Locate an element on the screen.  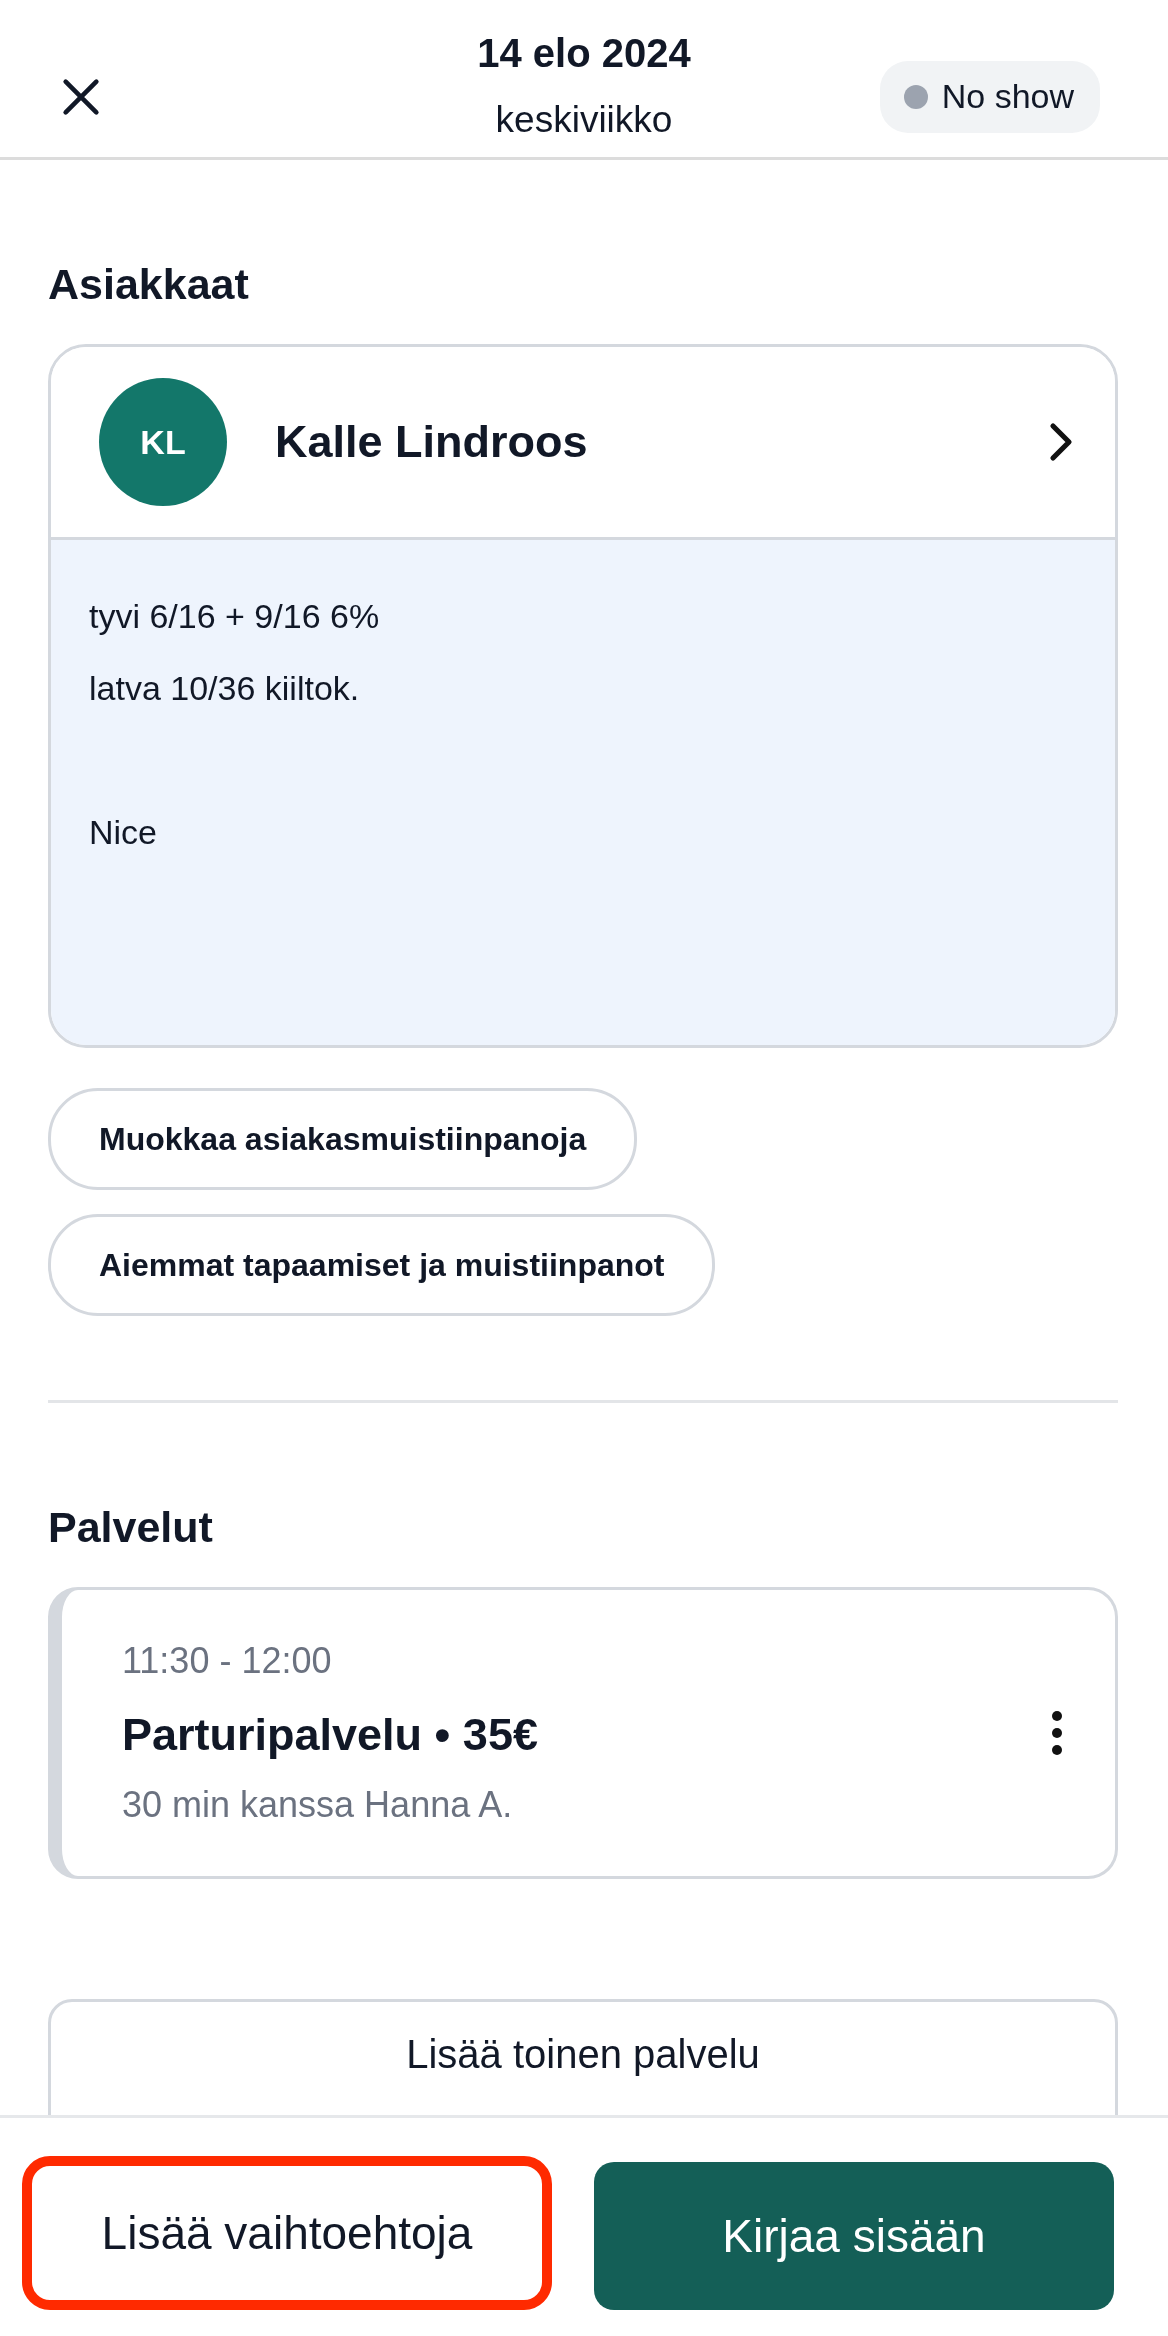
section-heading: Asiakkaat is located at coordinates (148, 284).